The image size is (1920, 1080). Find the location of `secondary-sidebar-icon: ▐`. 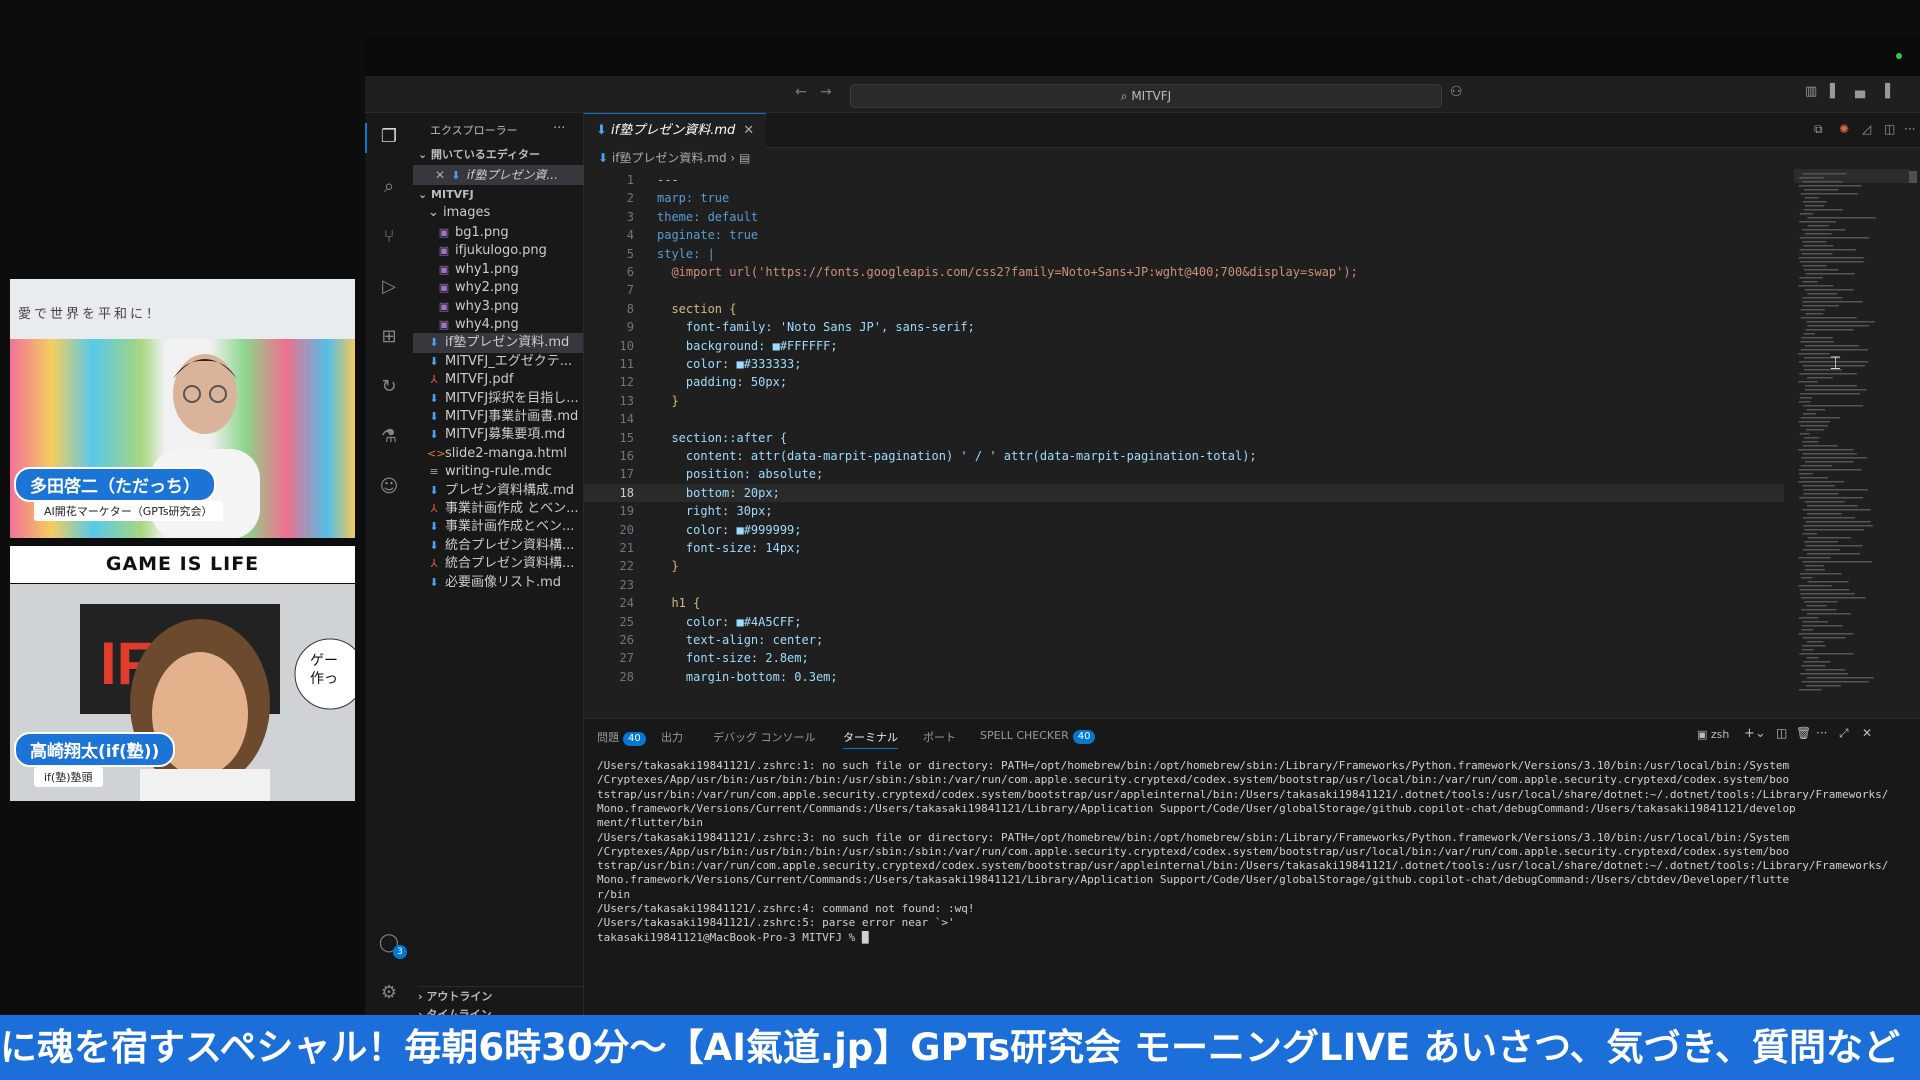

secondary-sidebar-icon: ▐ is located at coordinates (1885, 91).